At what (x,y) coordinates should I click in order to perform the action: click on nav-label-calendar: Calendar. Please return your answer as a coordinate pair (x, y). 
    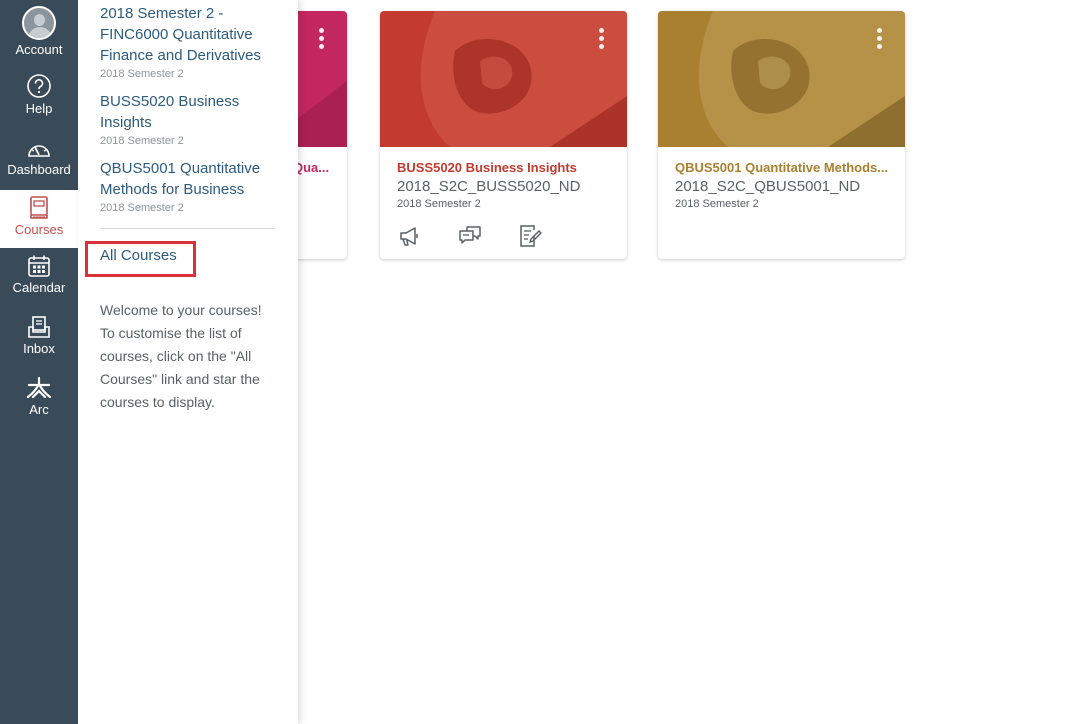
    Looking at the image, I should click on (39, 287).